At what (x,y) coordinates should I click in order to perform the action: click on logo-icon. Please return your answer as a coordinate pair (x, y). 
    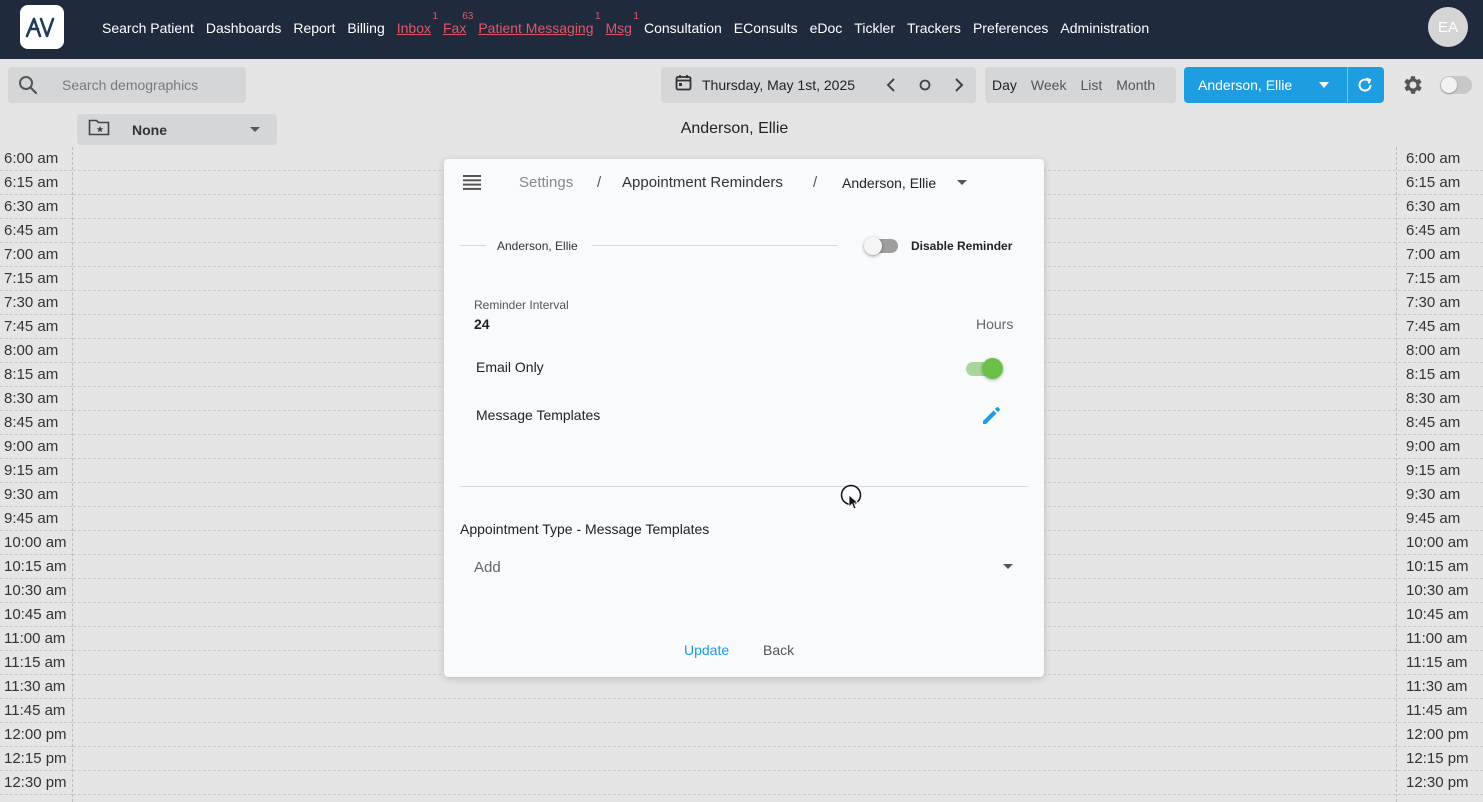
    Looking at the image, I should click on (40, 27).